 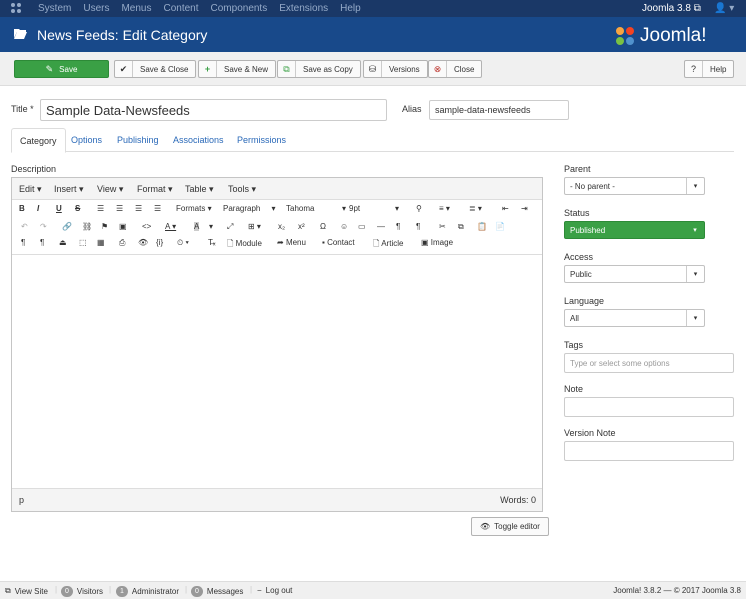 What do you see at coordinates (338, 242) in the screenshot?
I see `contact-button: ▪ Contact` at bounding box center [338, 242].